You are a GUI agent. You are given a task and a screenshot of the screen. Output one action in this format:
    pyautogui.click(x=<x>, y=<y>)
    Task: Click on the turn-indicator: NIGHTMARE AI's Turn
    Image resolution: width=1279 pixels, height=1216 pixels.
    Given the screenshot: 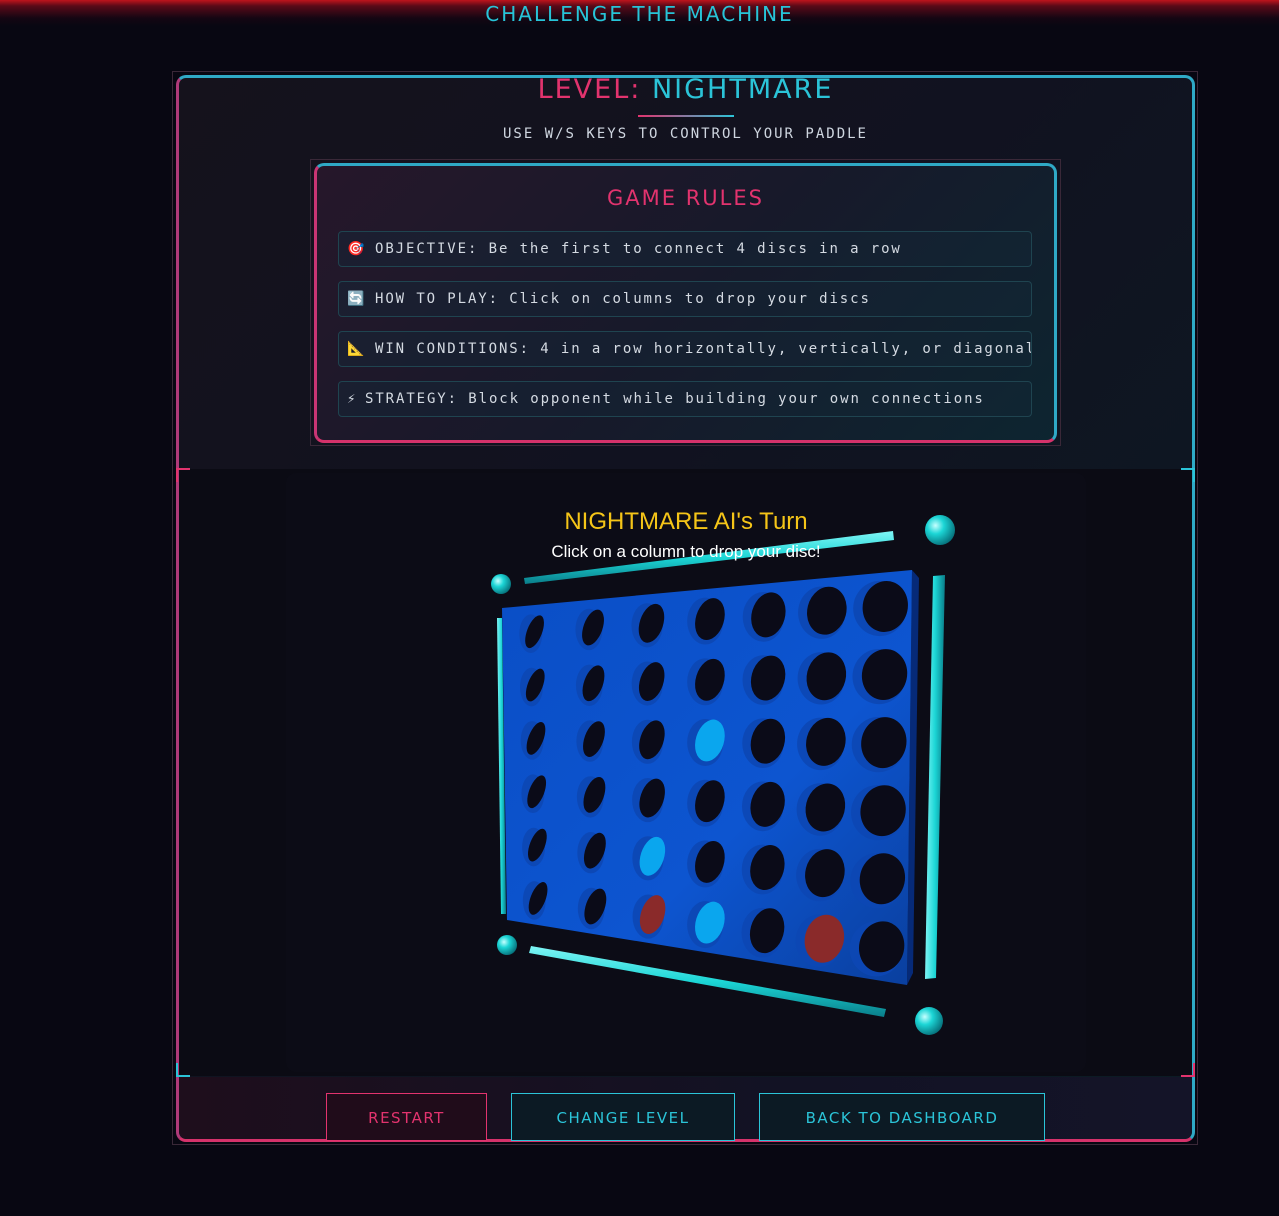 What is the action you would take?
    pyautogui.click(x=686, y=521)
    